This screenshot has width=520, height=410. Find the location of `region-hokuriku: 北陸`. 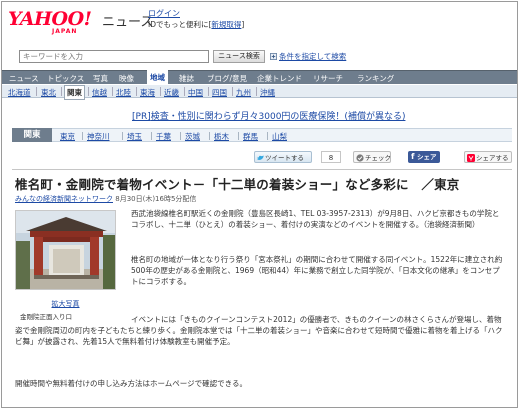

region-hokuriku: 北陸 is located at coordinates (123, 92).